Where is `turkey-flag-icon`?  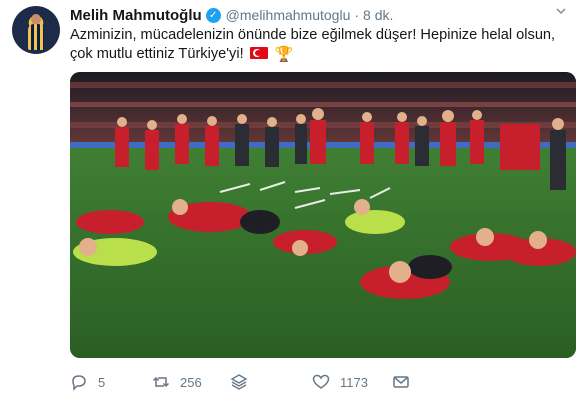
turkey-flag-icon is located at coordinates (258, 53).